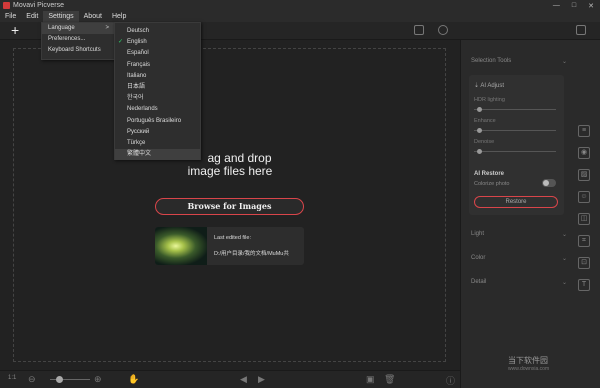  Describe the element at coordinates (157, 76) in the screenshot. I see `language-item: Italiano` at that location.